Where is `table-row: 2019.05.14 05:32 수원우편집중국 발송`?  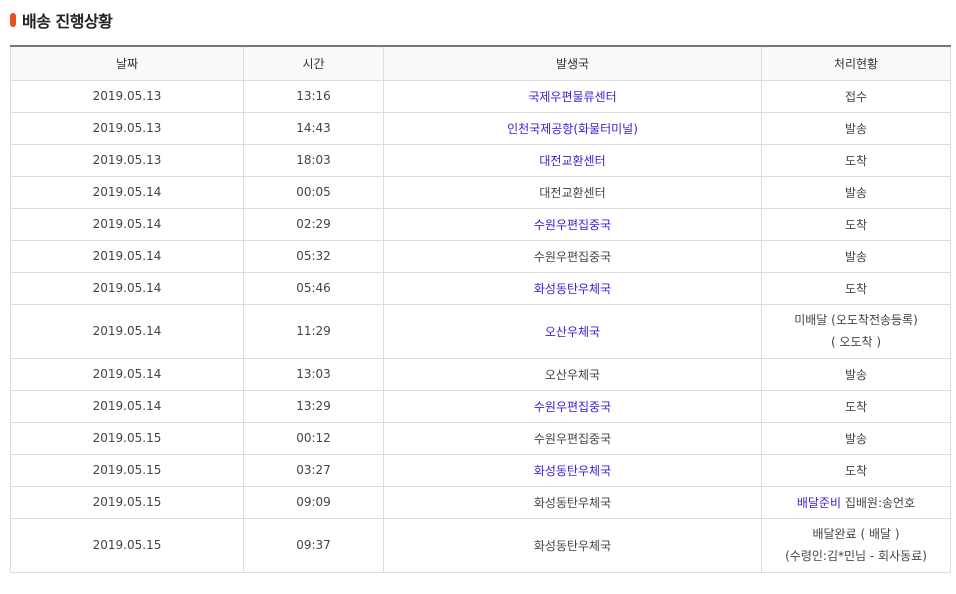
table-row: 2019.05.14 05:32 수원우편집중국 발송 is located at coordinates (480, 256).